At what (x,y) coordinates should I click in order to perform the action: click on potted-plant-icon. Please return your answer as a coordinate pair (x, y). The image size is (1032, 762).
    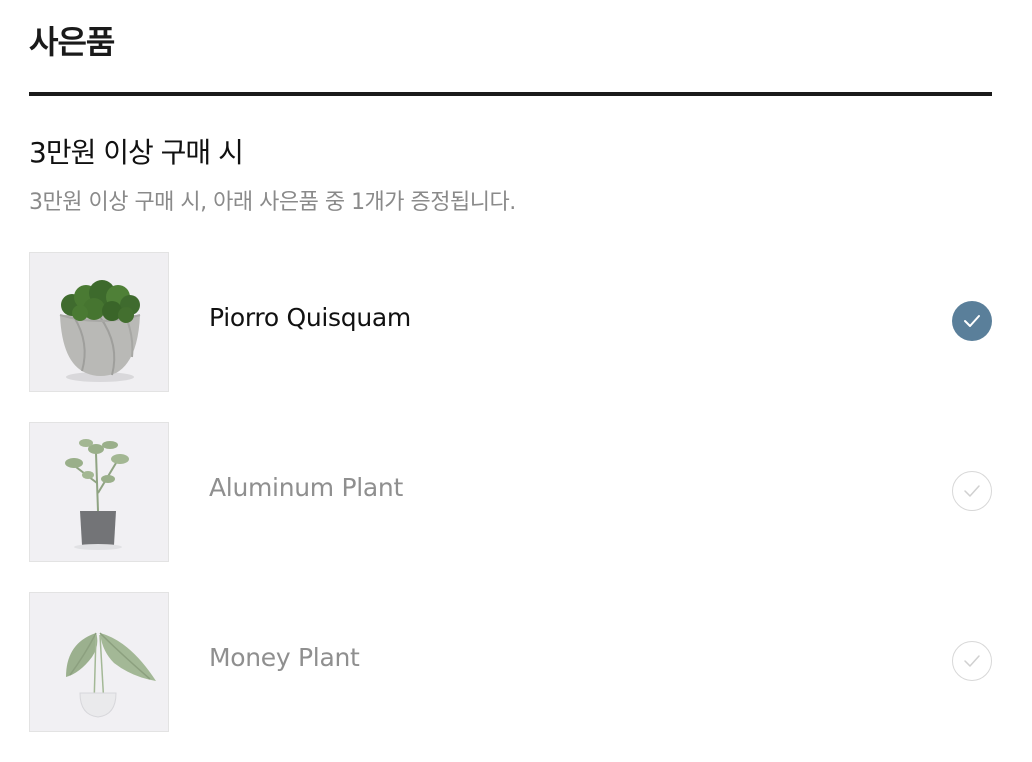
    Looking at the image, I should click on (99, 492).